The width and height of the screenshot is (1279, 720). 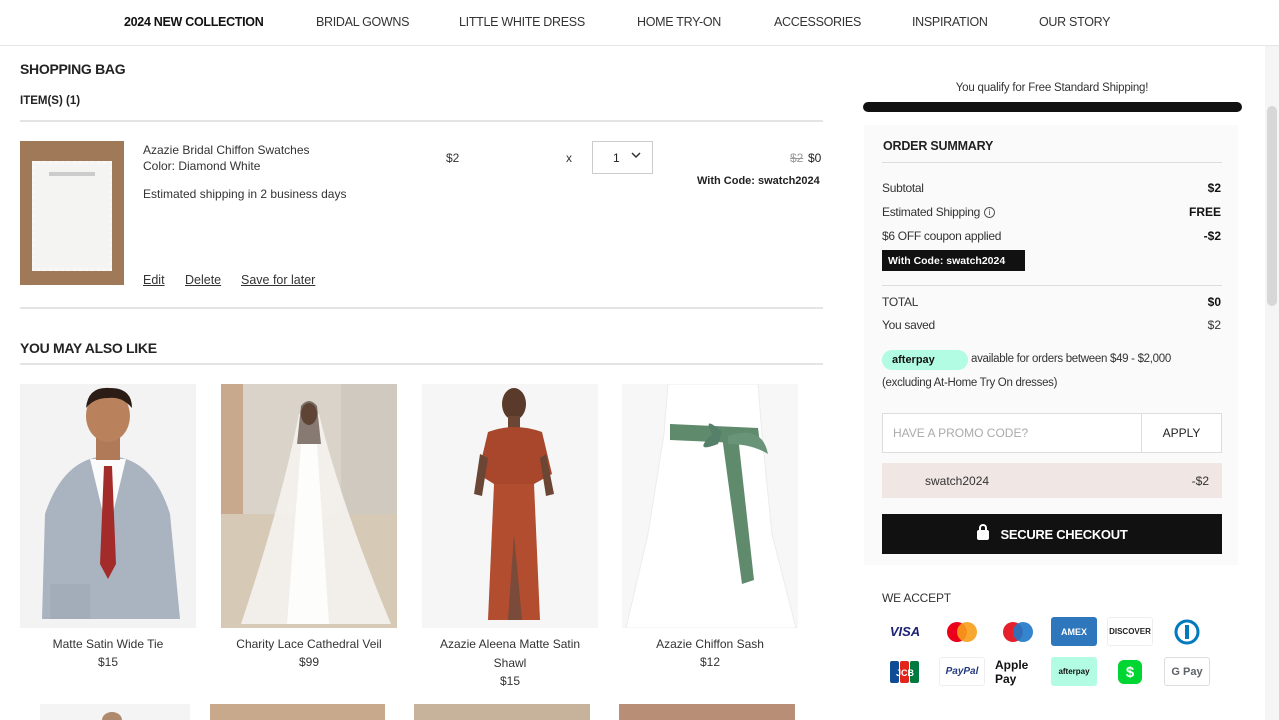 I want to click on saved-label: You saved, so click(x=908, y=325).